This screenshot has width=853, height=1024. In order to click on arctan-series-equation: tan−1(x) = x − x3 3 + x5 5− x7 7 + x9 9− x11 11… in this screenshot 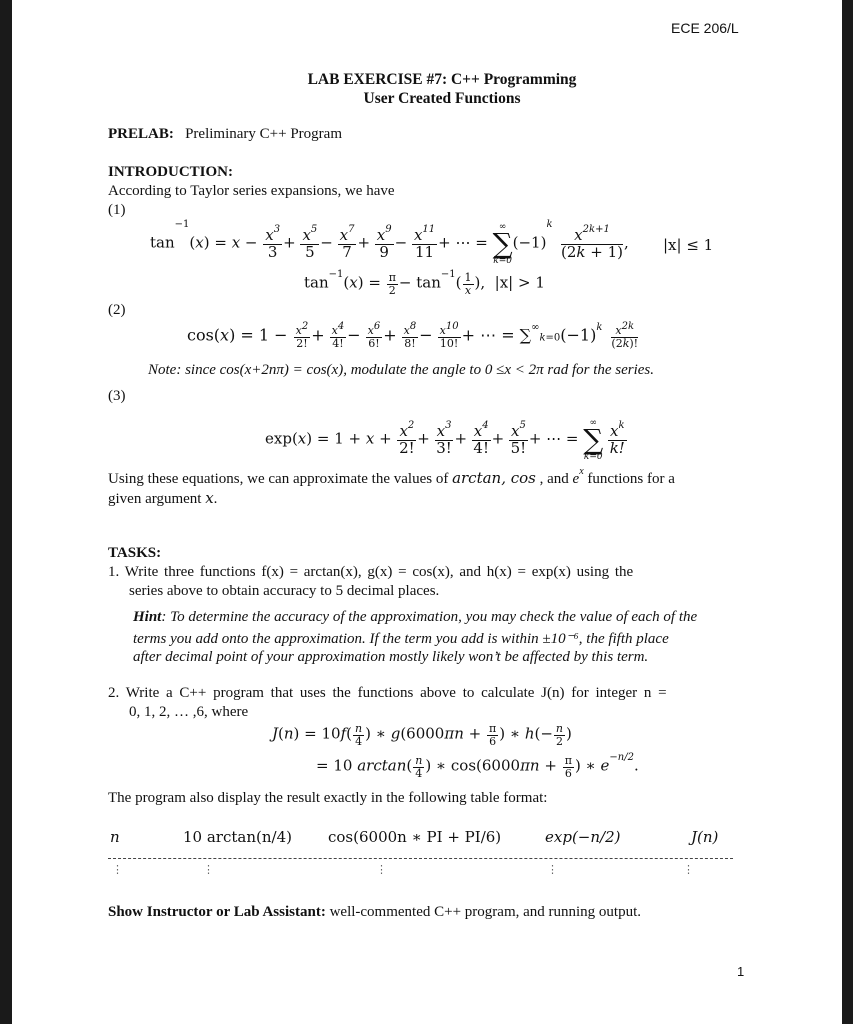, I will do `click(389, 242)`.